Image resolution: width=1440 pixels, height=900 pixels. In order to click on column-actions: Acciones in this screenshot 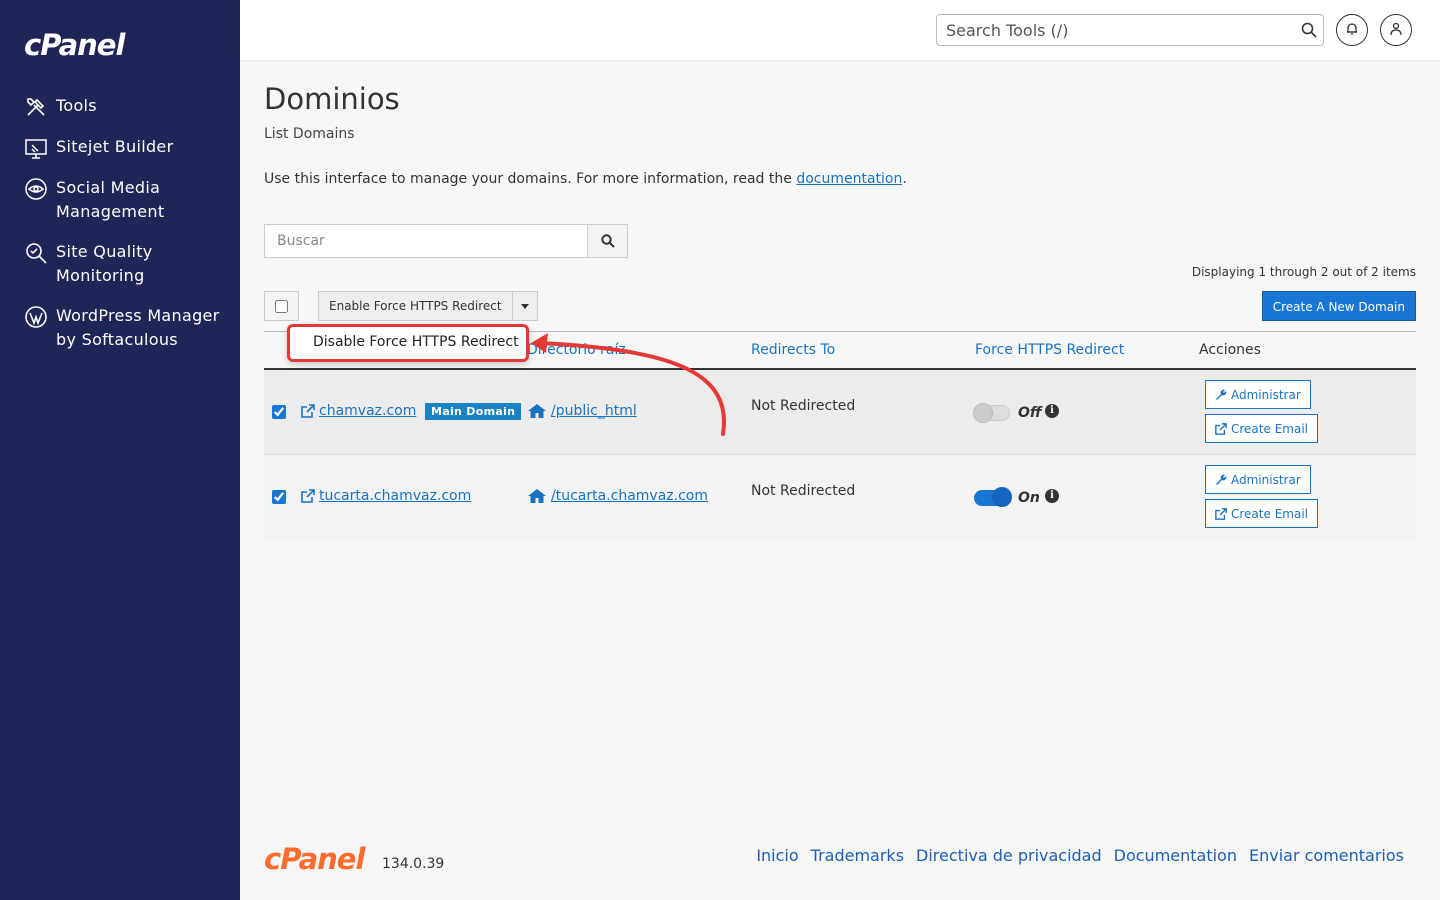, I will do `click(1230, 350)`.